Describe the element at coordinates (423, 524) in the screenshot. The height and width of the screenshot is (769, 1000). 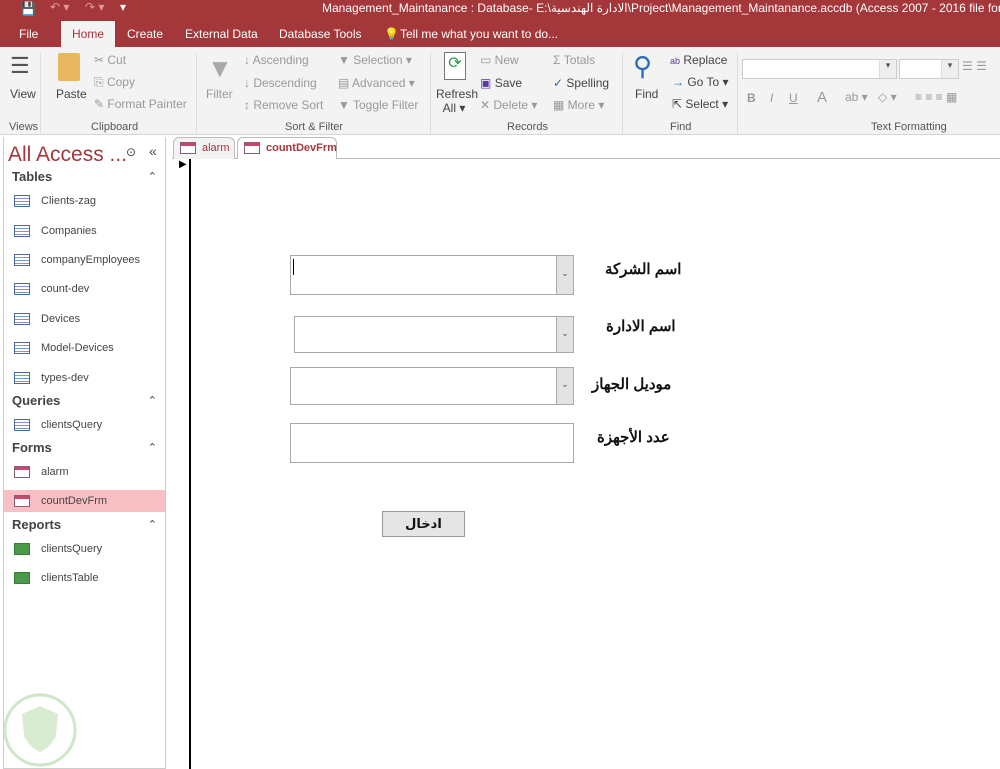
I see `submit-button: ادخال` at that location.